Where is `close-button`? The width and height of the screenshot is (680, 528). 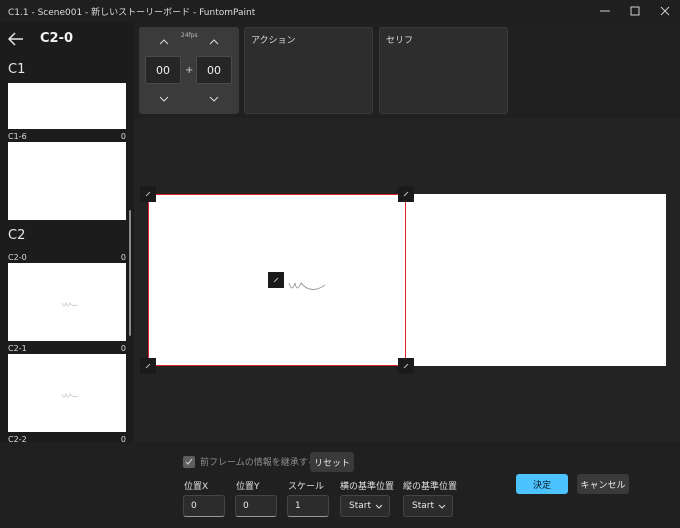 close-button is located at coordinates (665, 11).